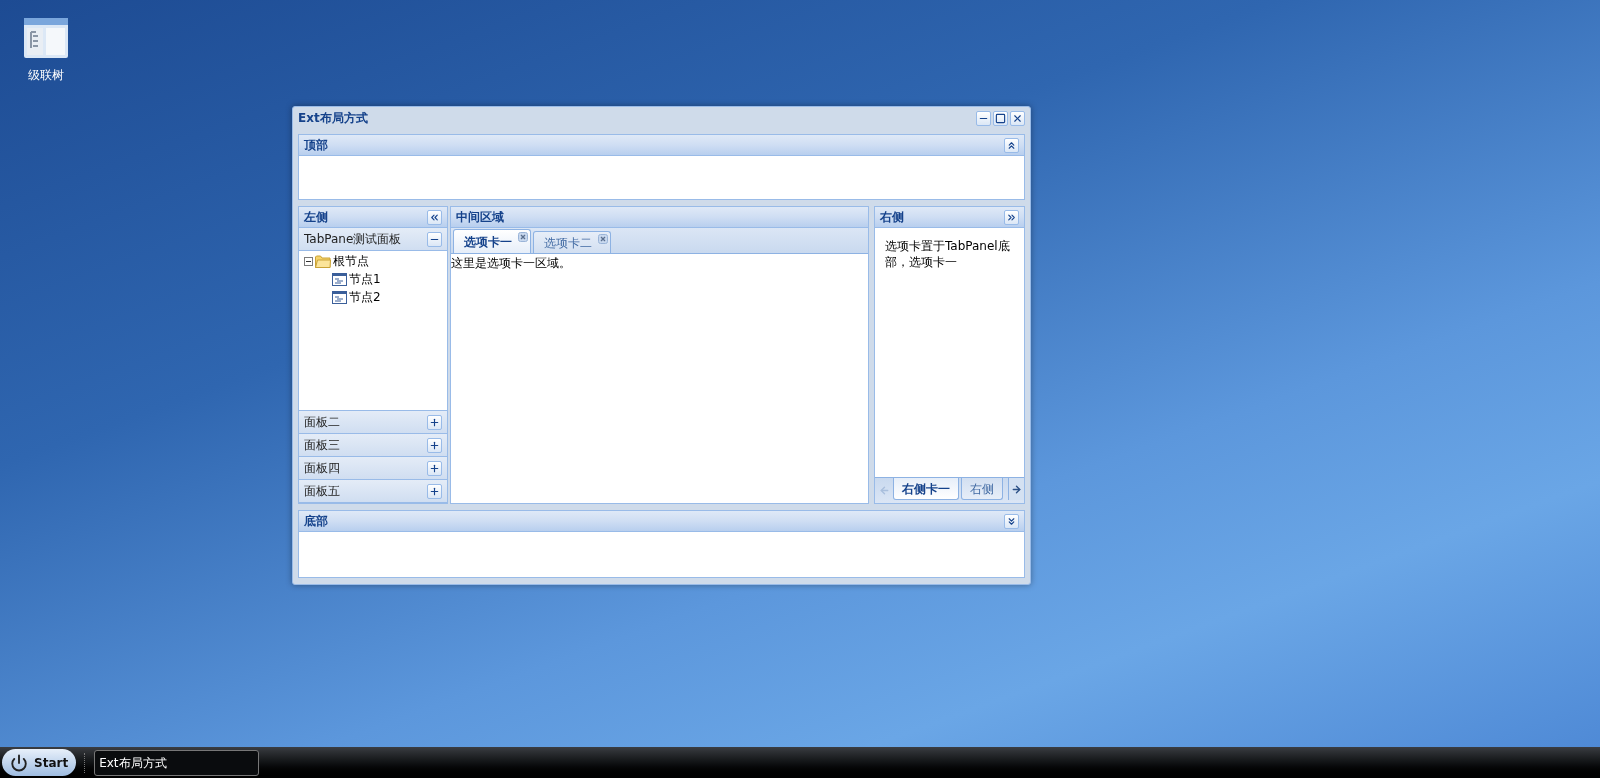 The image size is (1600, 778). What do you see at coordinates (353, 239) in the screenshot?
I see `accordion-title: TabPane测试面板` at bounding box center [353, 239].